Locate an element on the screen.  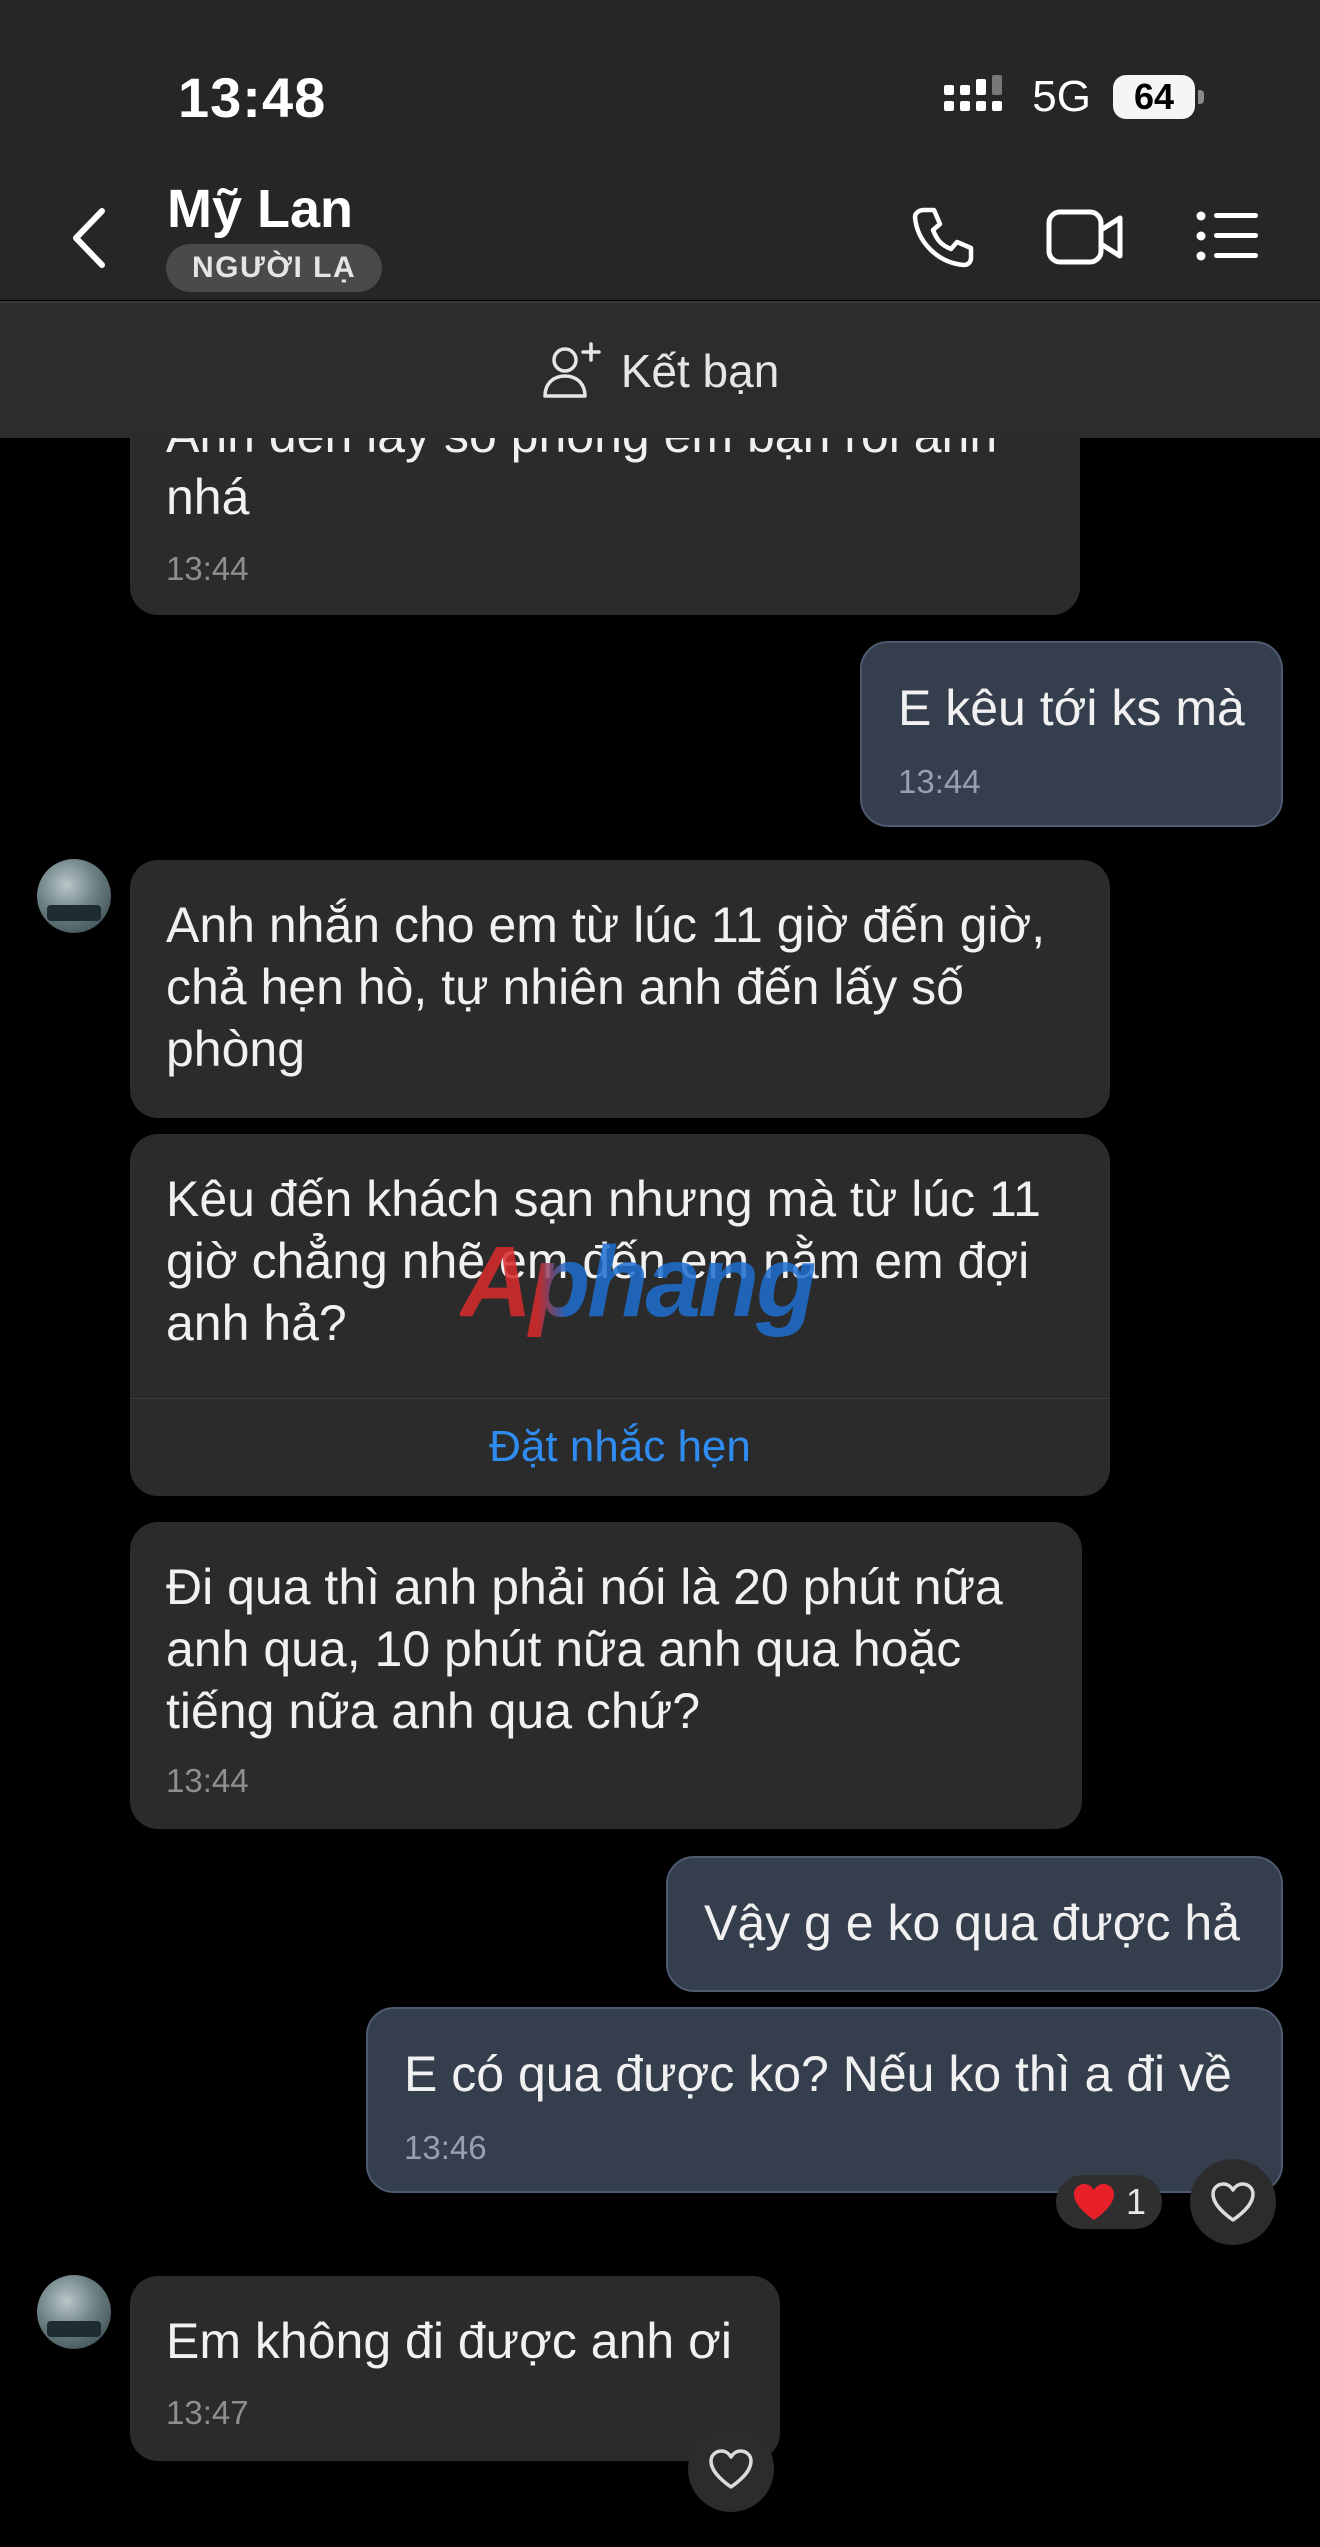
video-call-icon is located at coordinates (1085, 237).